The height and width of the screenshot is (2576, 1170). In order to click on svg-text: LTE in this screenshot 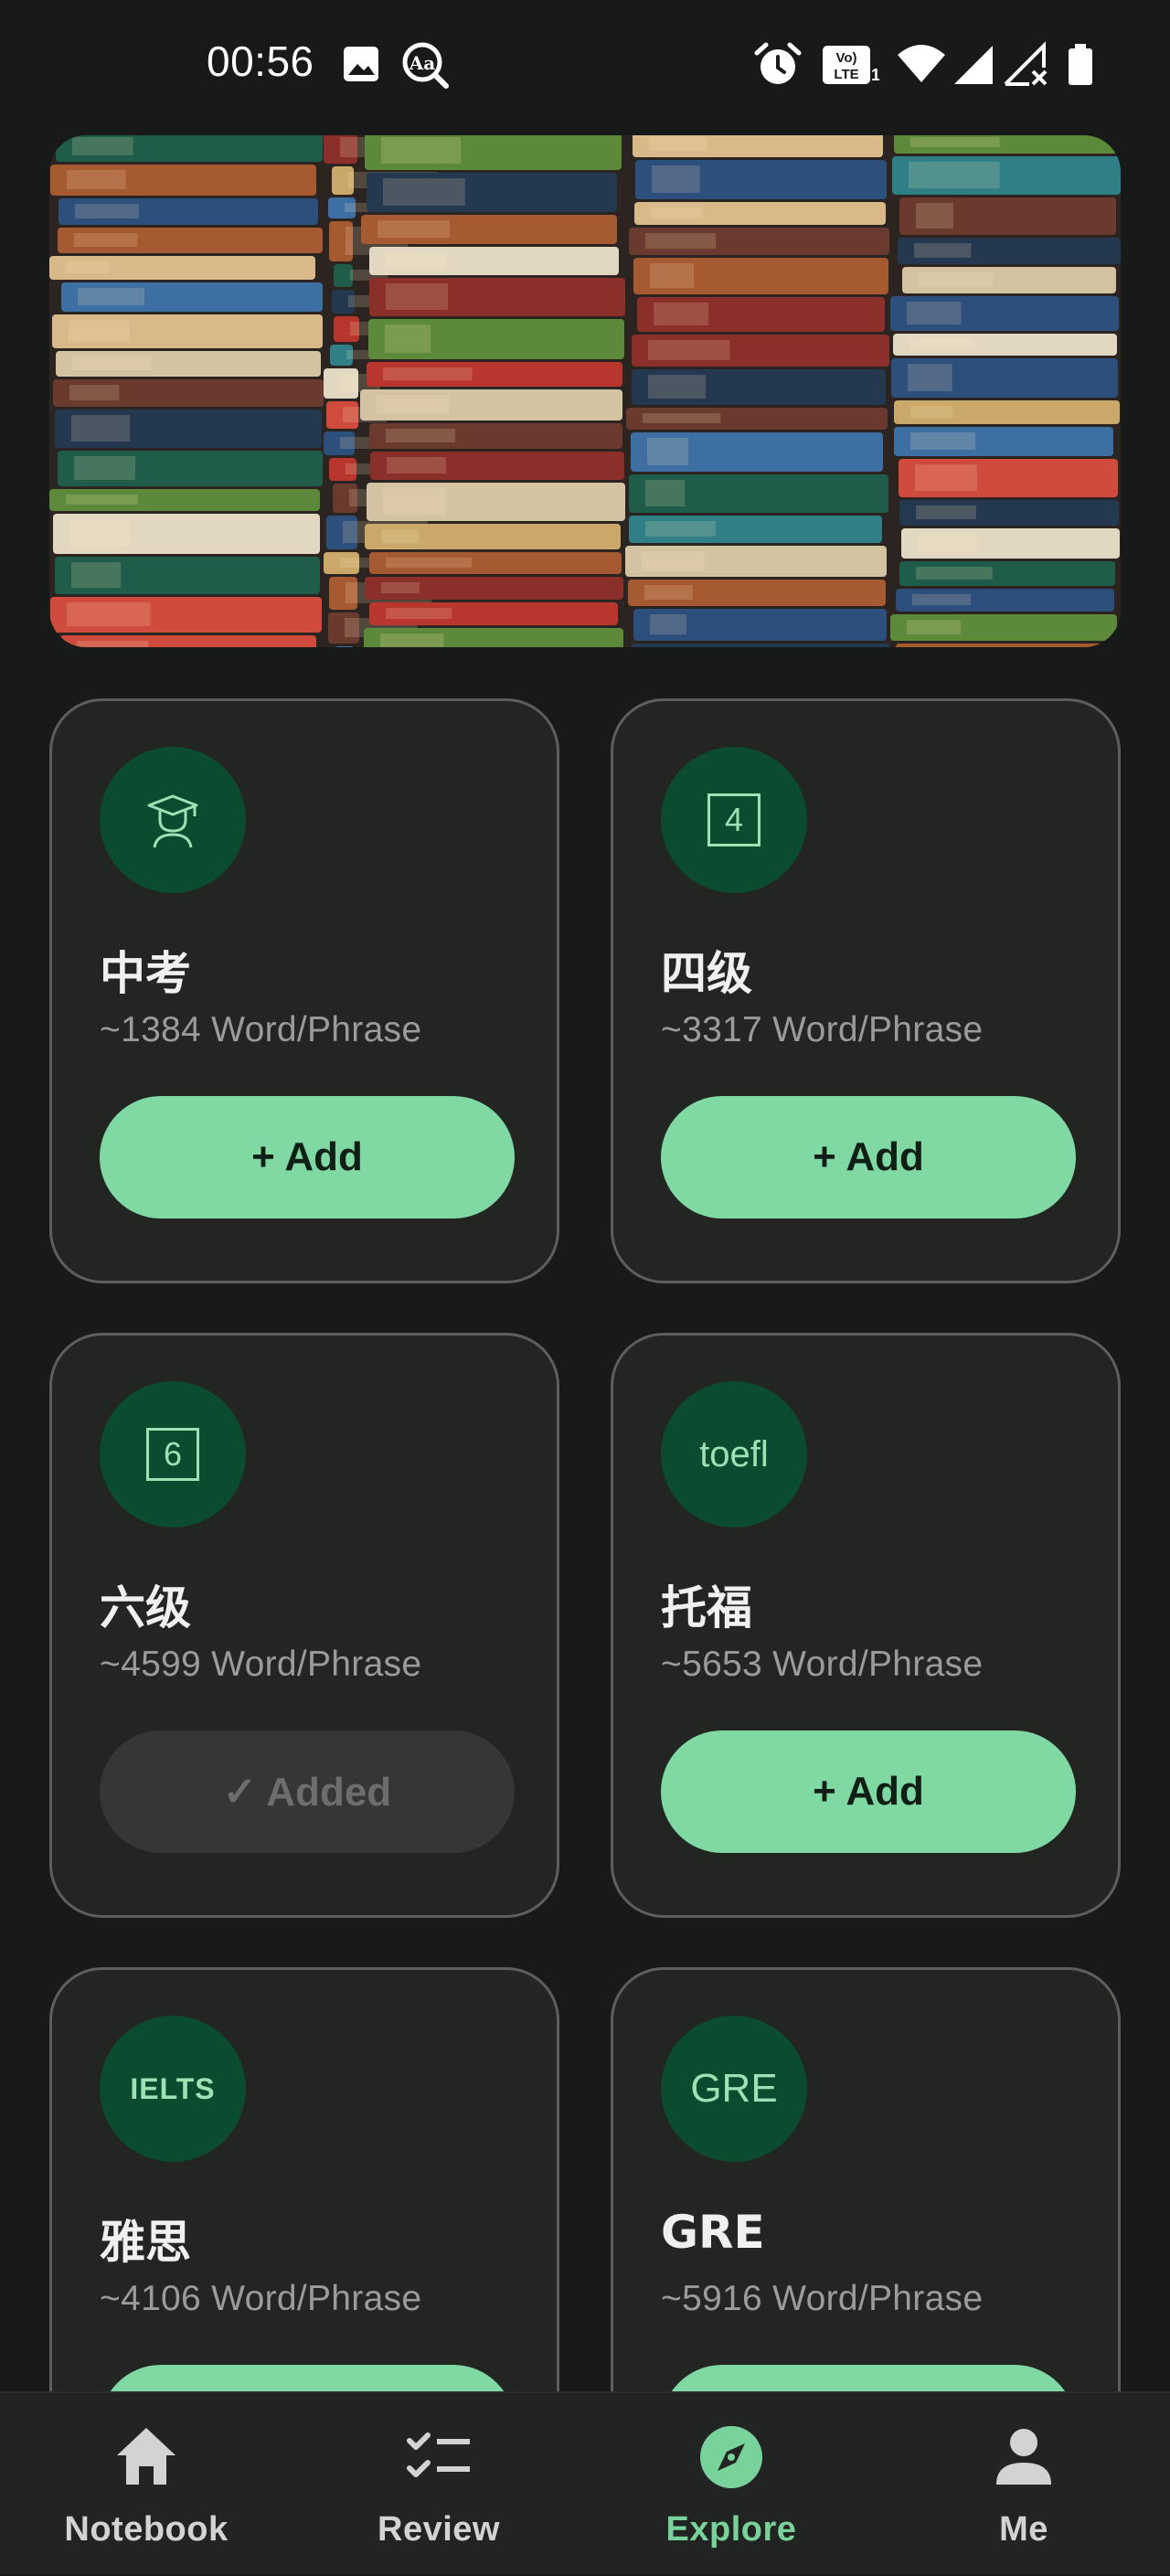, I will do `click(846, 74)`.